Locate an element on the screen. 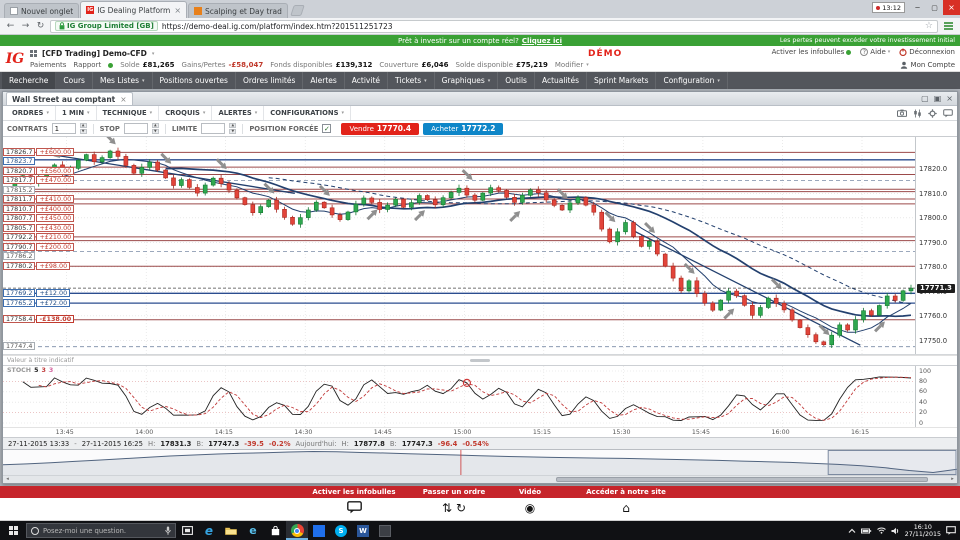 Image resolution: width=960 pixels, height=540 pixels. order-arrows-icon: ⇅ ↻ is located at coordinates (454, 508).